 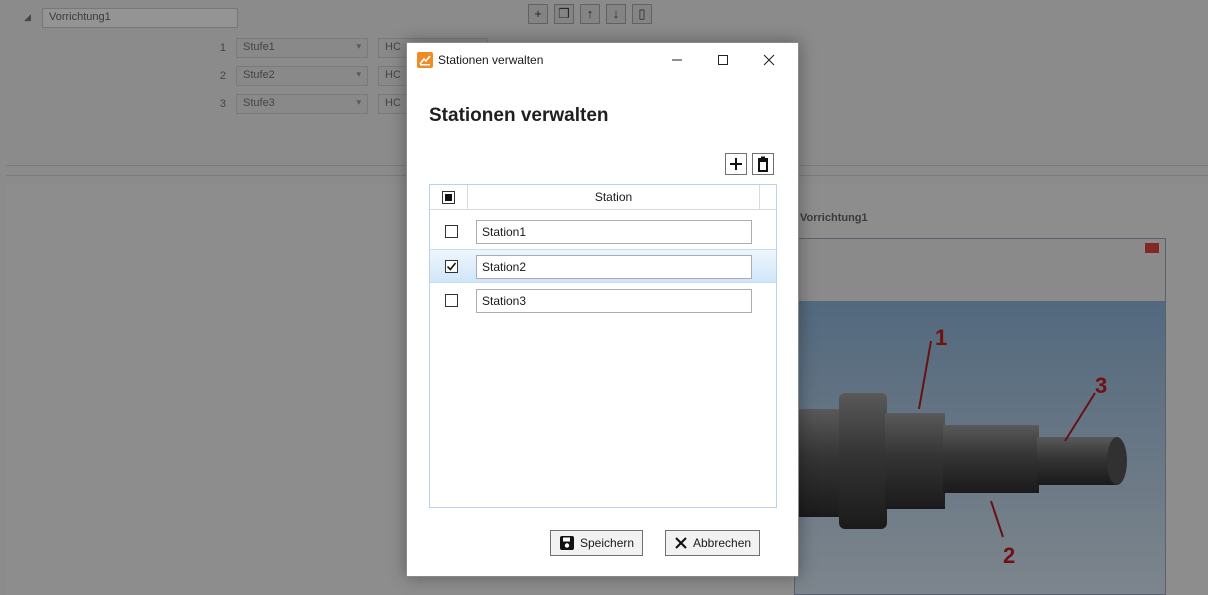 I want to click on plus-icon, so click(x=736, y=164).